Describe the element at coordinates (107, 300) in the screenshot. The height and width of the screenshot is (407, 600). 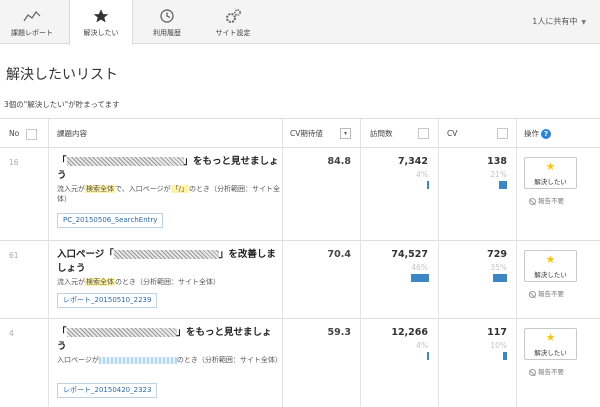
I see `report-tag: レポート_20150510_2239` at that location.